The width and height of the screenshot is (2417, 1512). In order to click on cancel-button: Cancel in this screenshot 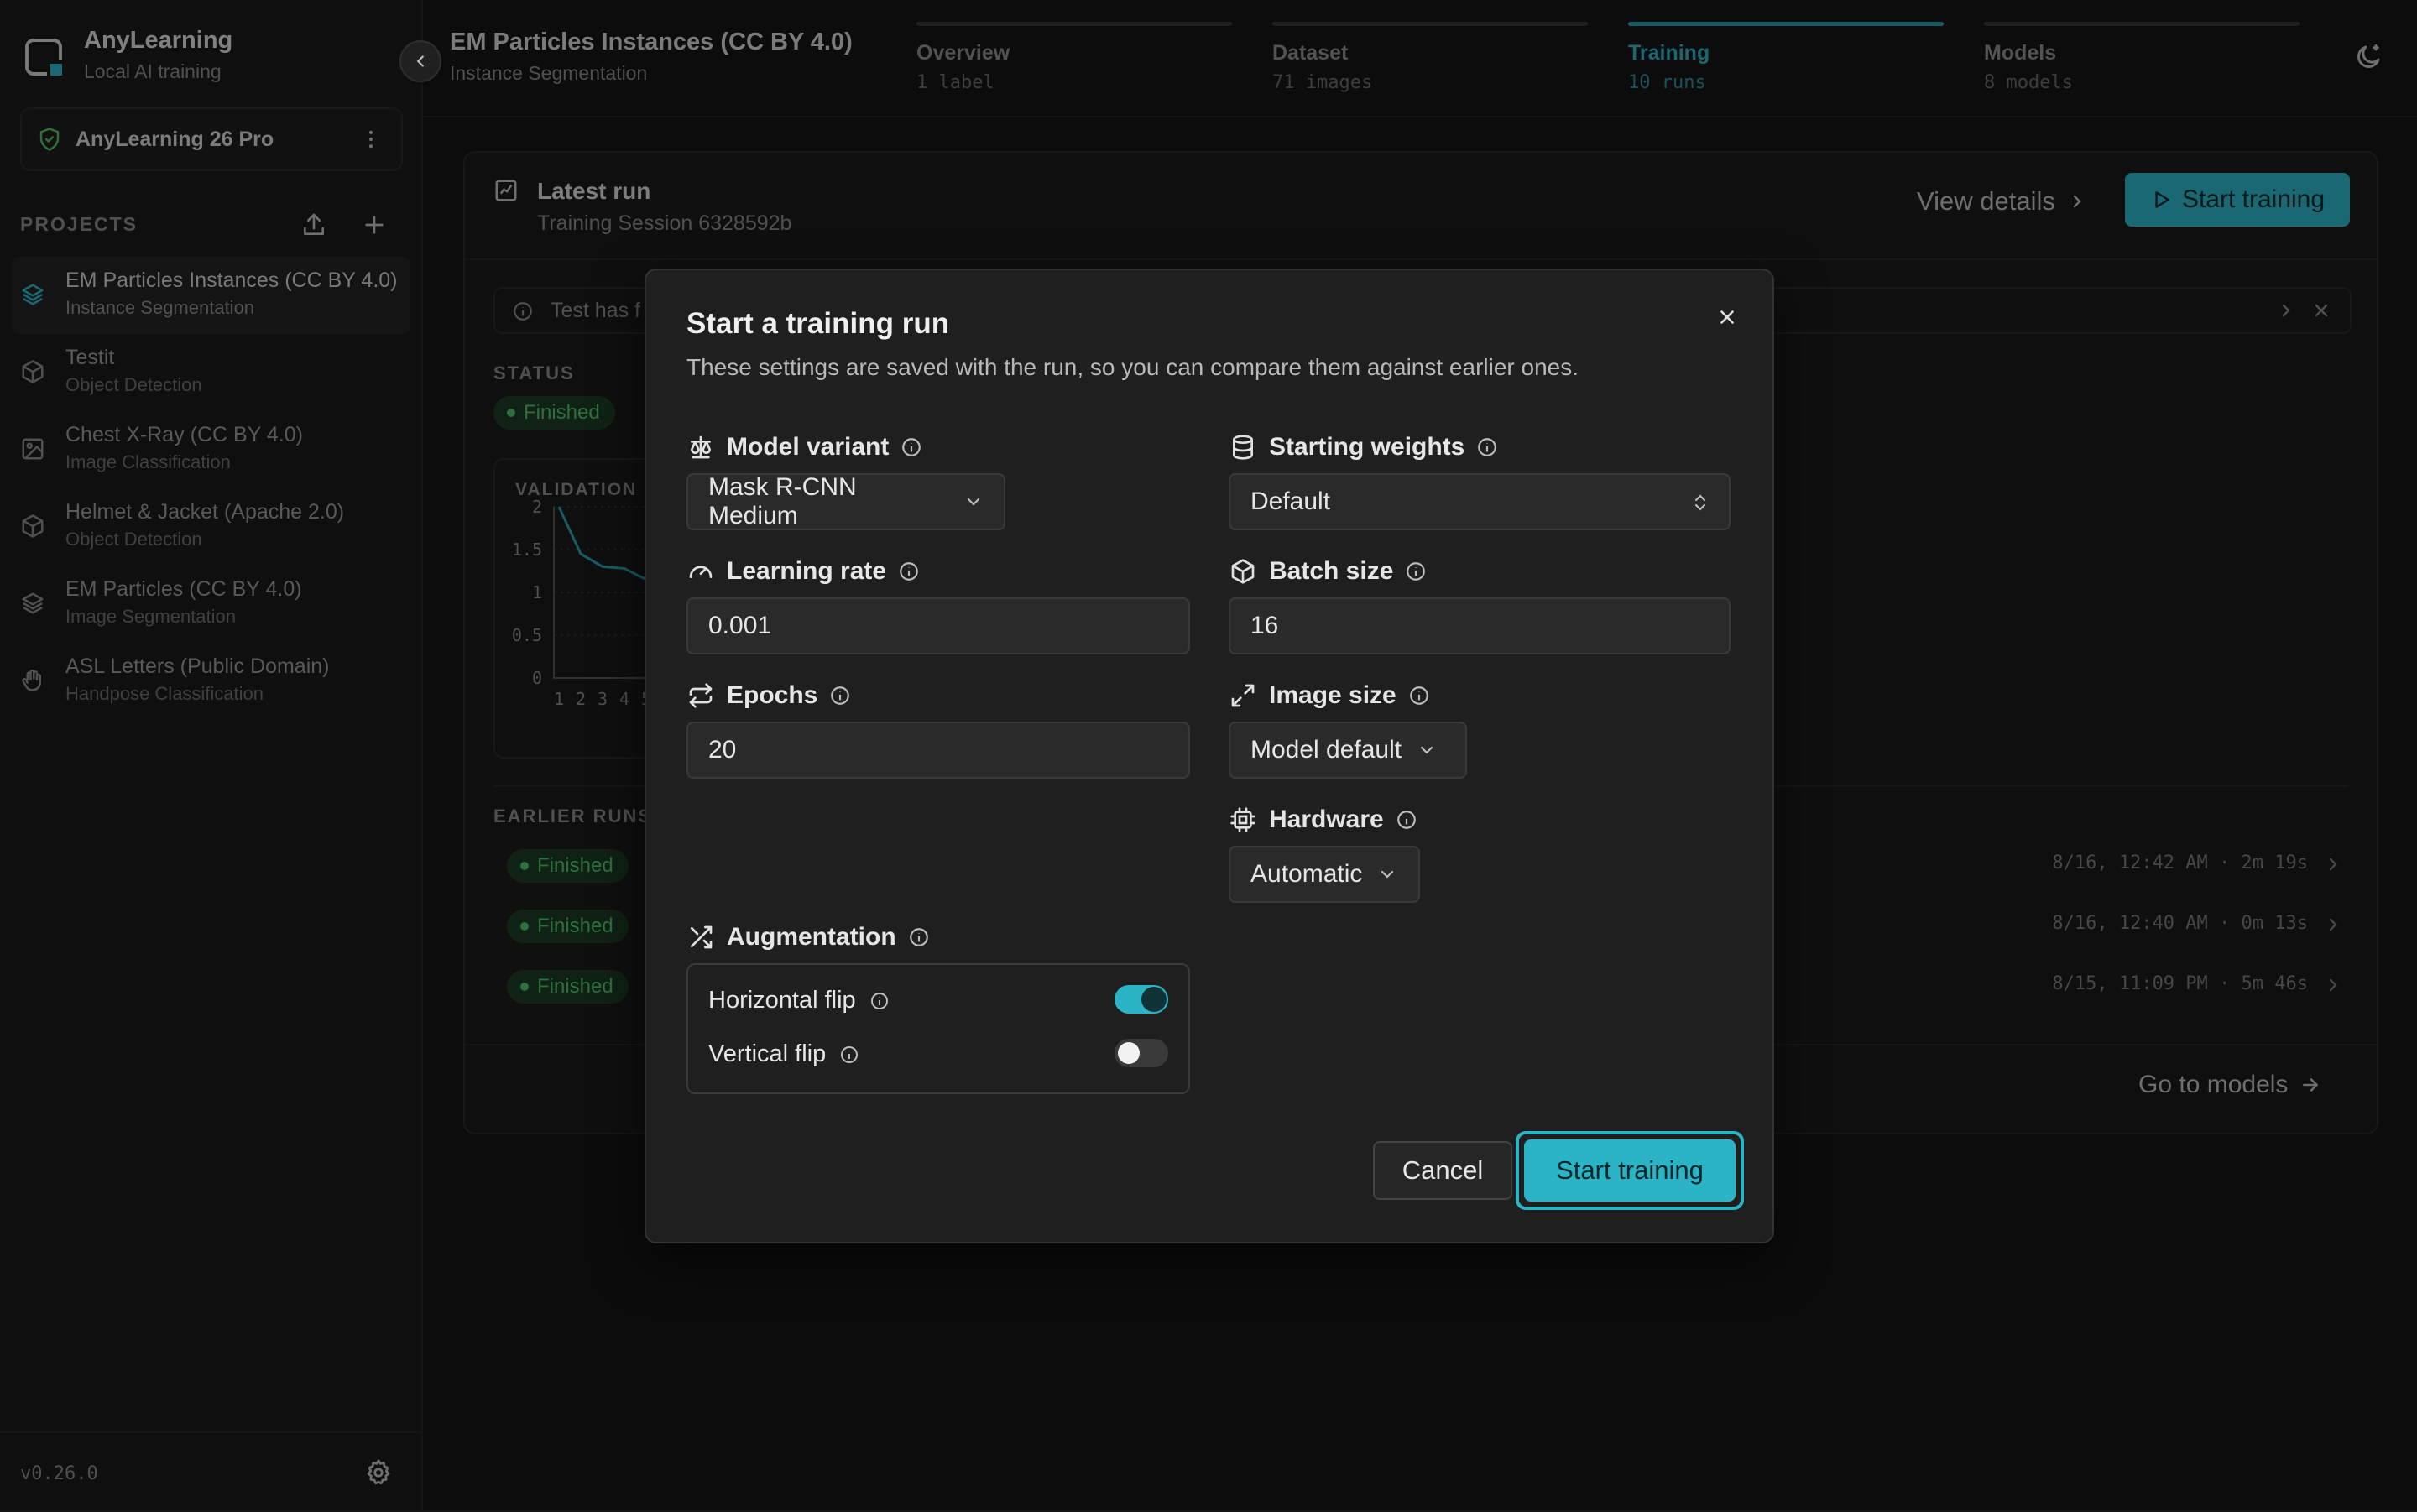, I will do `click(1442, 1170)`.